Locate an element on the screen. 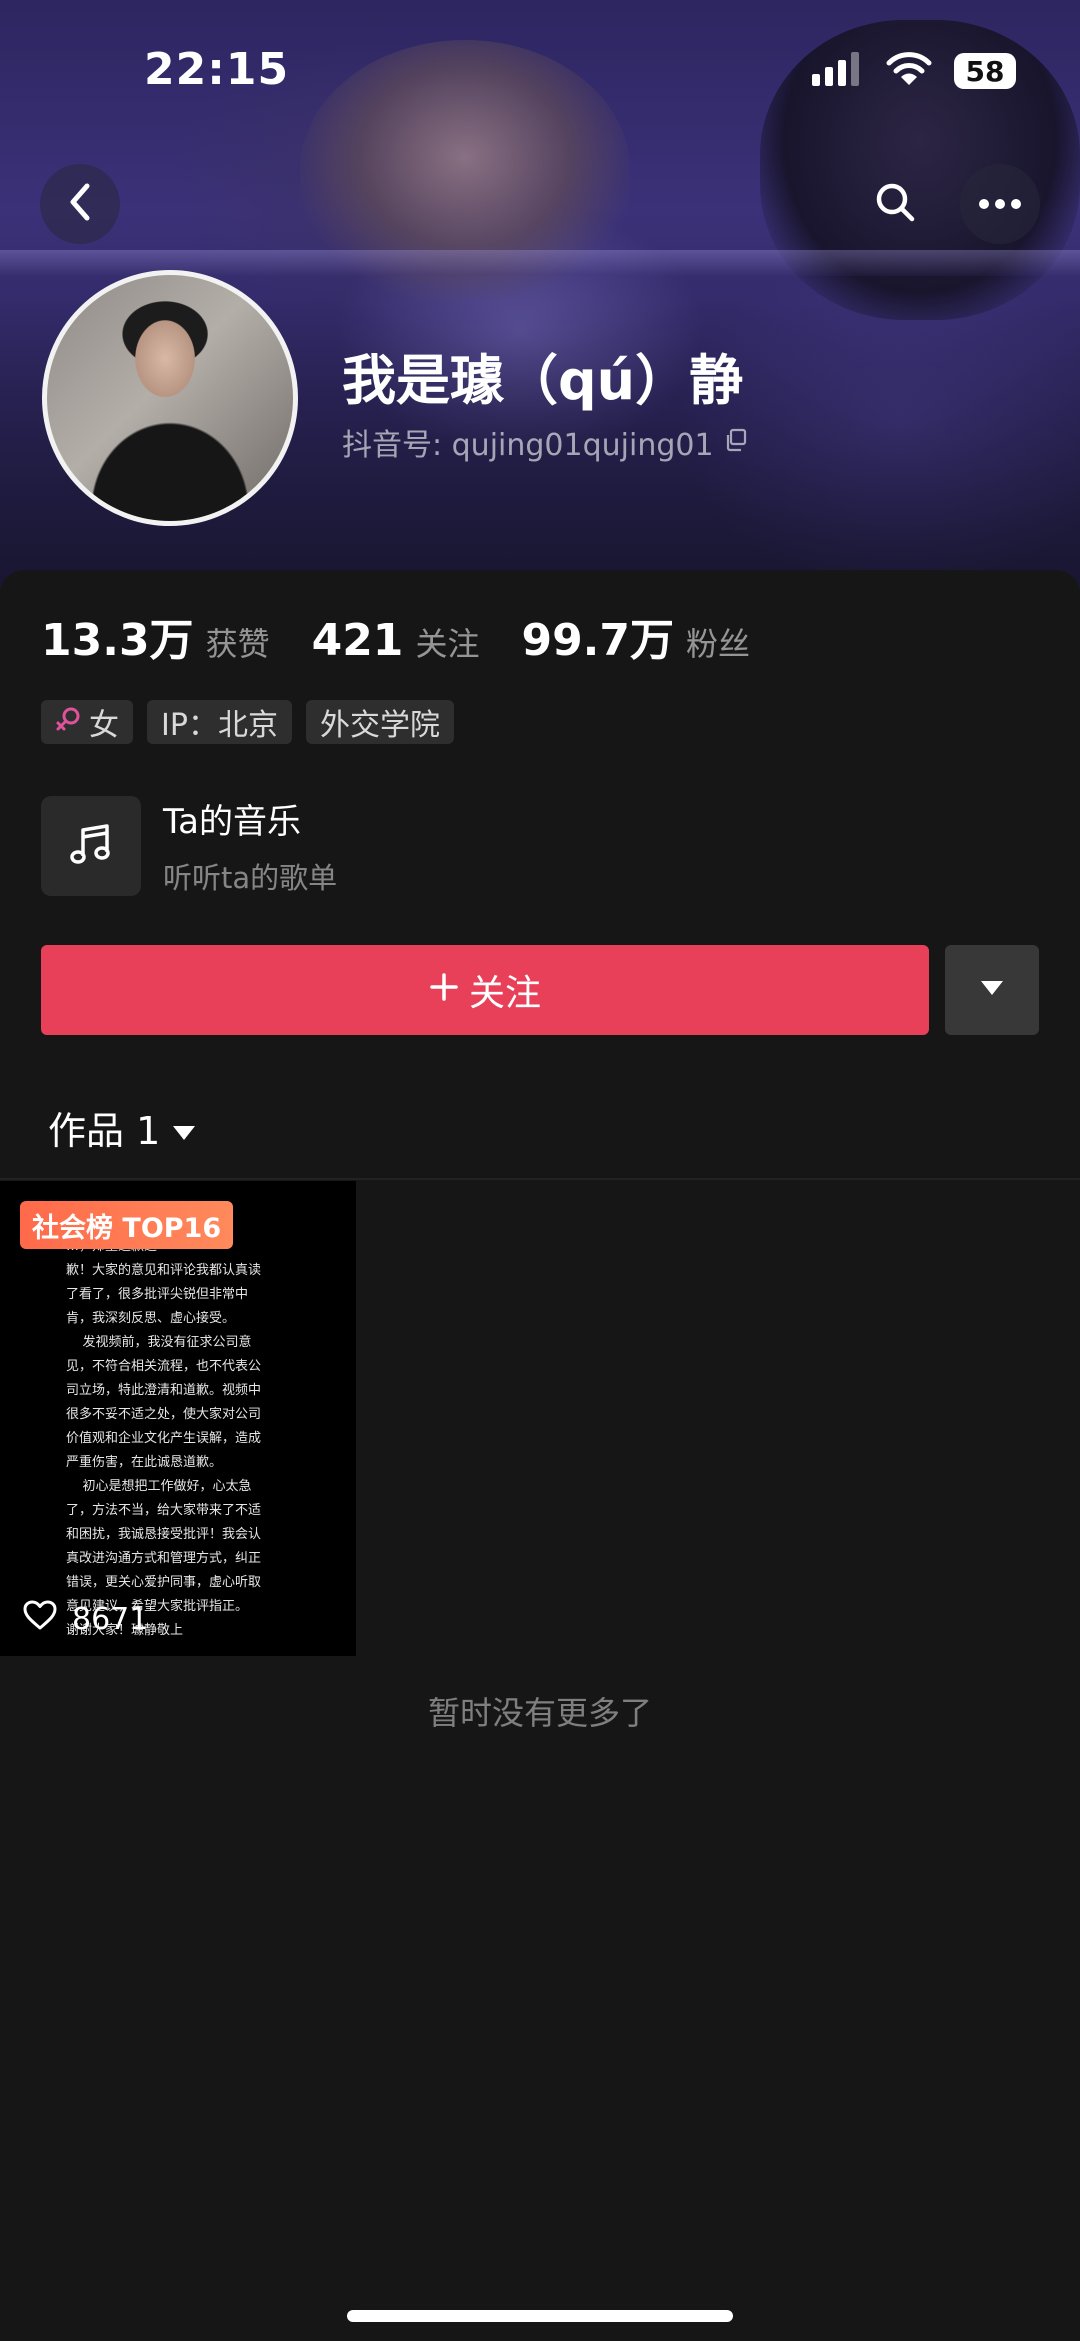 The height and width of the screenshot is (2341, 1080). search-icon is located at coordinates (895, 204).